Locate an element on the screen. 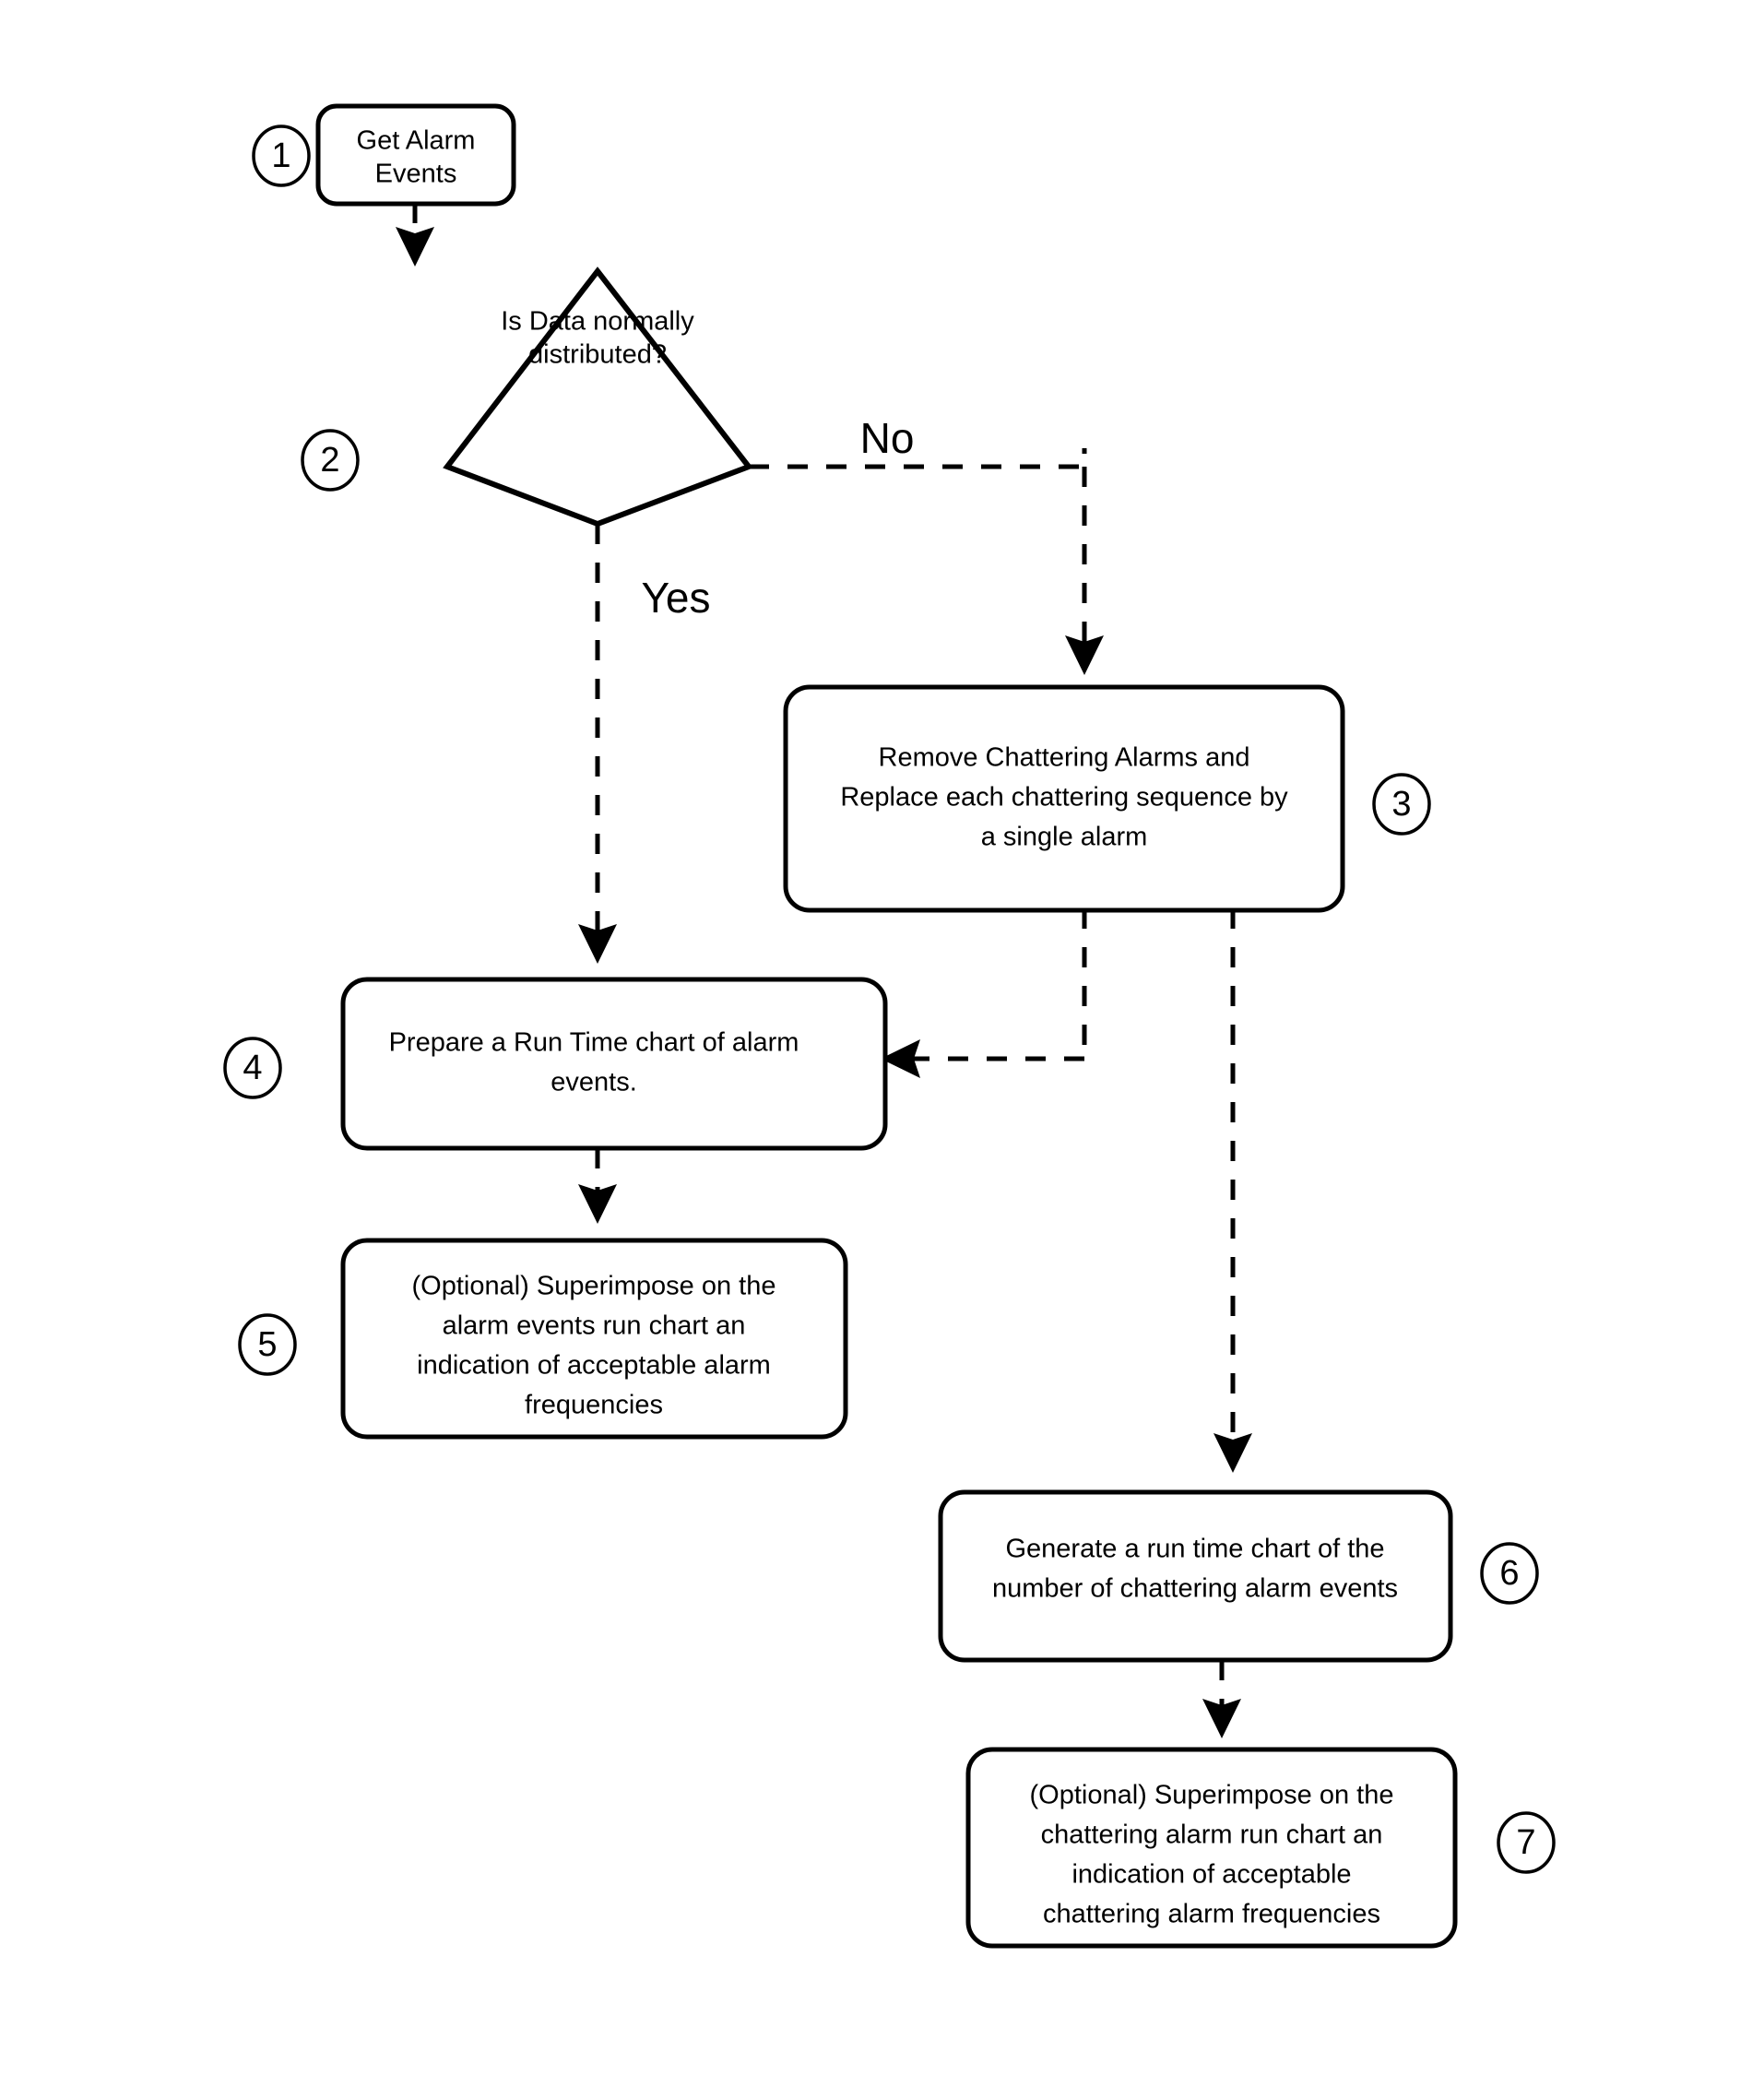  node-4-line-1: Prepare a Run Time chart of alarm is located at coordinates (594, 1043).